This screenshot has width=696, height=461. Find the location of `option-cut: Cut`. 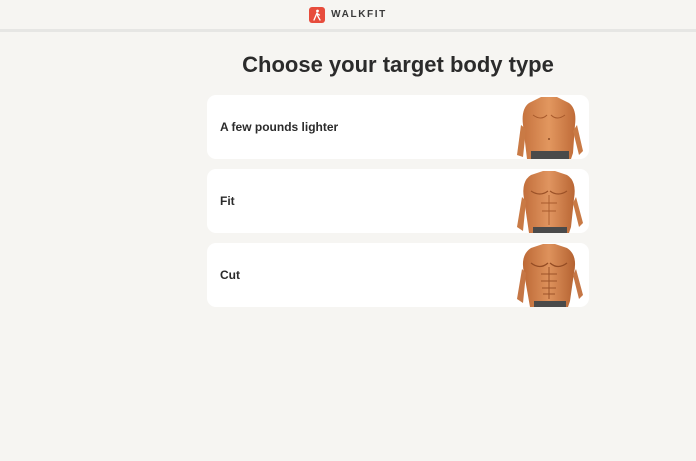

option-cut: Cut is located at coordinates (398, 275).